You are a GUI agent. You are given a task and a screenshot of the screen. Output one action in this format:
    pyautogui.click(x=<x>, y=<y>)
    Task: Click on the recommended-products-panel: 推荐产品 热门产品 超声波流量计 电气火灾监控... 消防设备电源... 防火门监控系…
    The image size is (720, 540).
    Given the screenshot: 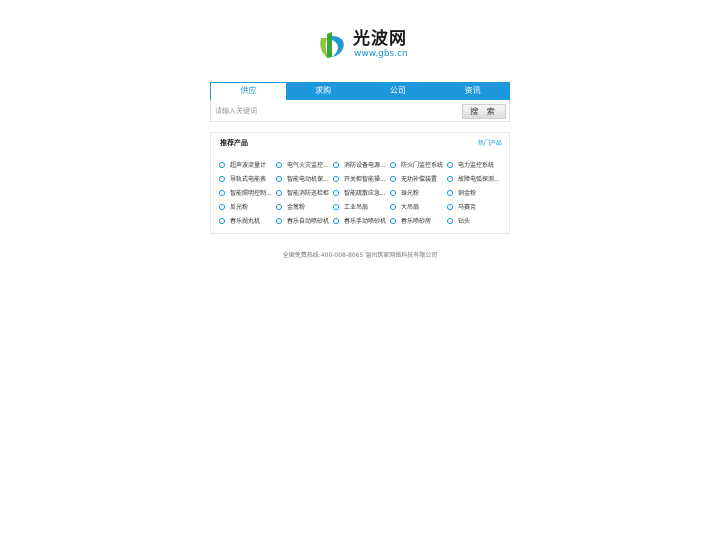 What is the action you would take?
    pyautogui.click(x=360, y=183)
    